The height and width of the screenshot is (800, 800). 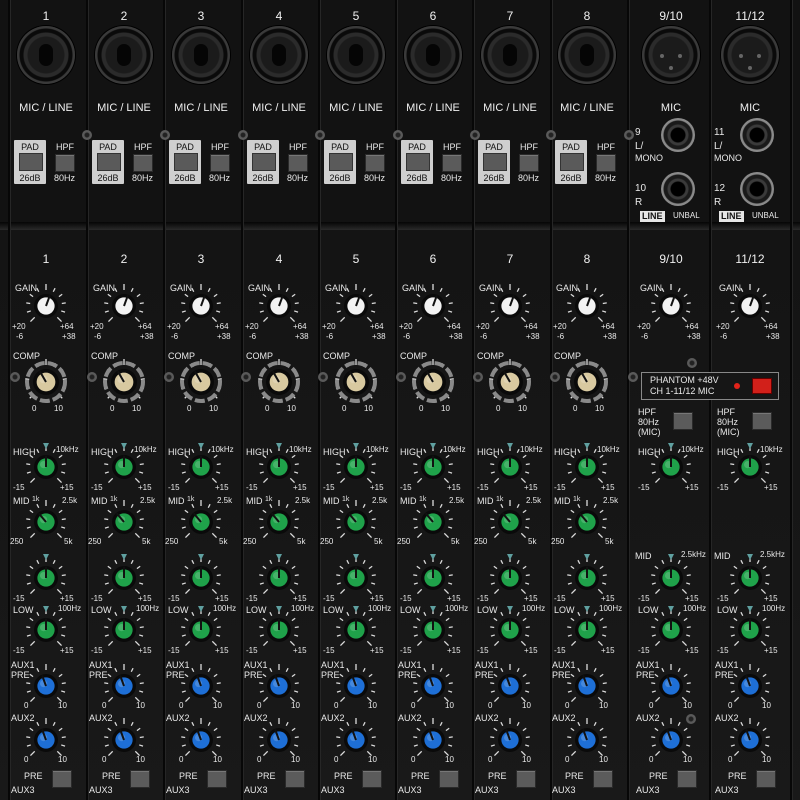 What do you see at coordinates (263, 178) in the screenshot?
I see `pad-value: 26dB` at bounding box center [263, 178].